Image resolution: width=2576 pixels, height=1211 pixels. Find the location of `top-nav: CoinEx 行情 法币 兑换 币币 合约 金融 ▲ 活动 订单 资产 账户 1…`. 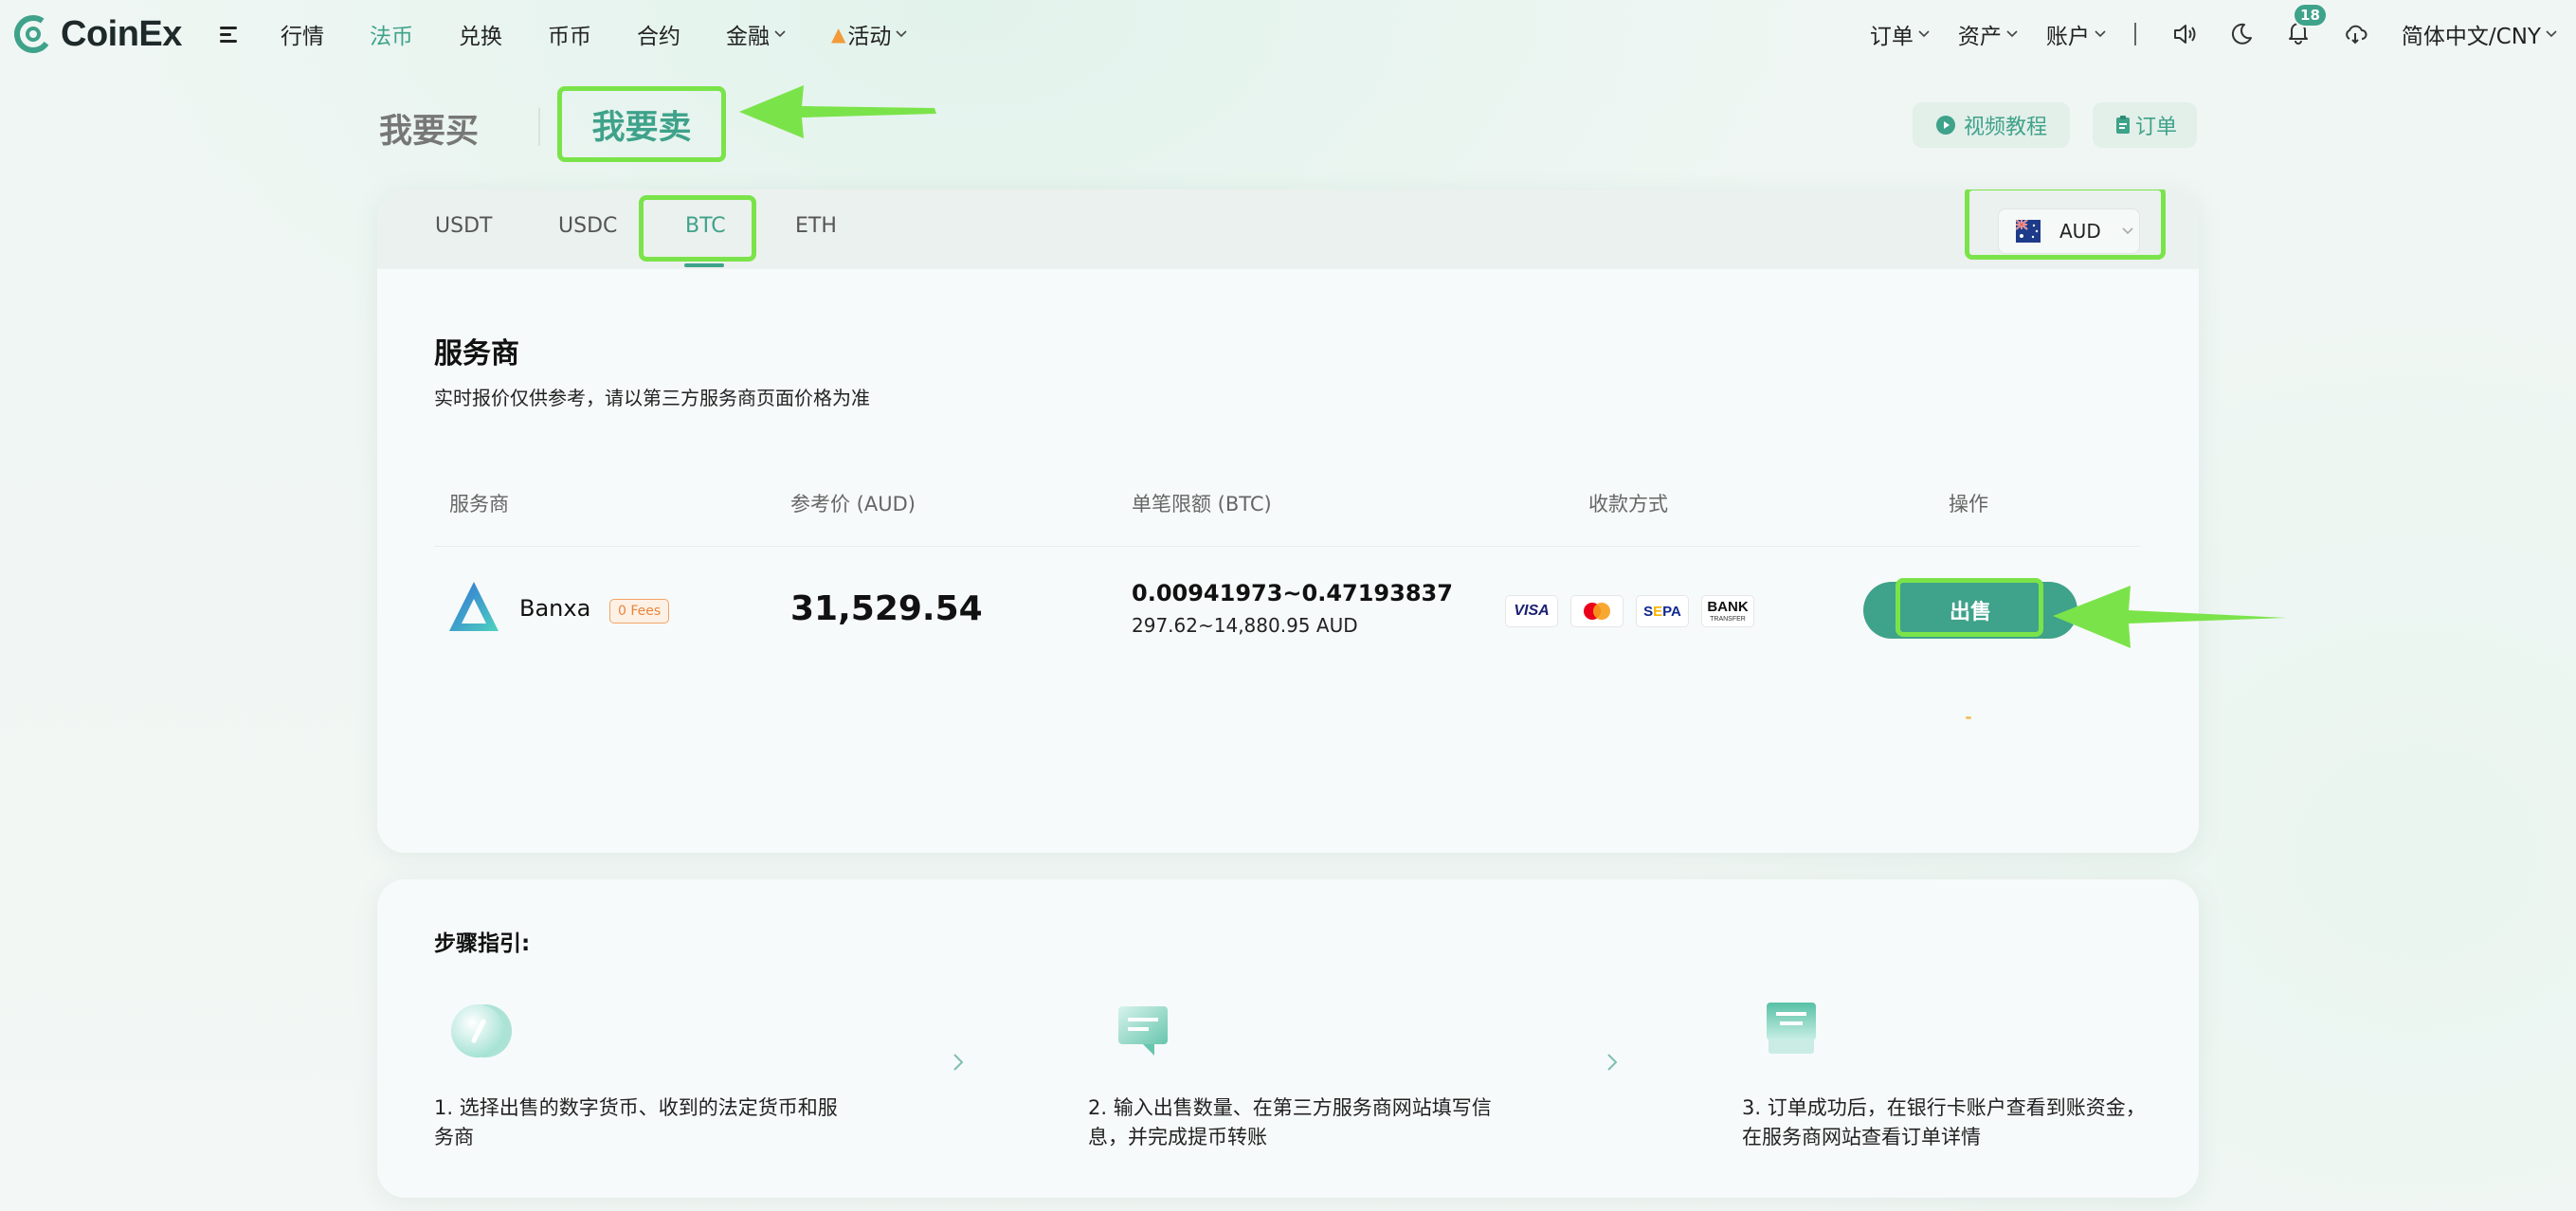

top-nav: CoinEx 行情 法币 兑换 币币 合约 金融 ▲ 活动 订单 资产 账户 1… is located at coordinates (1288, 34).